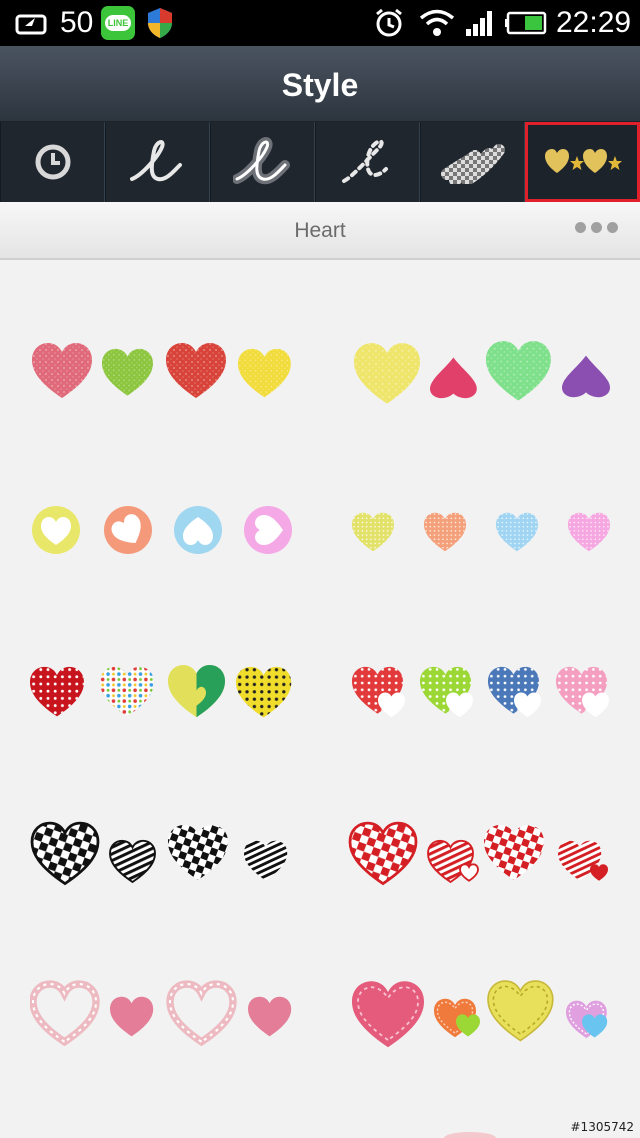  I want to click on signal-icon, so click(480, 23).